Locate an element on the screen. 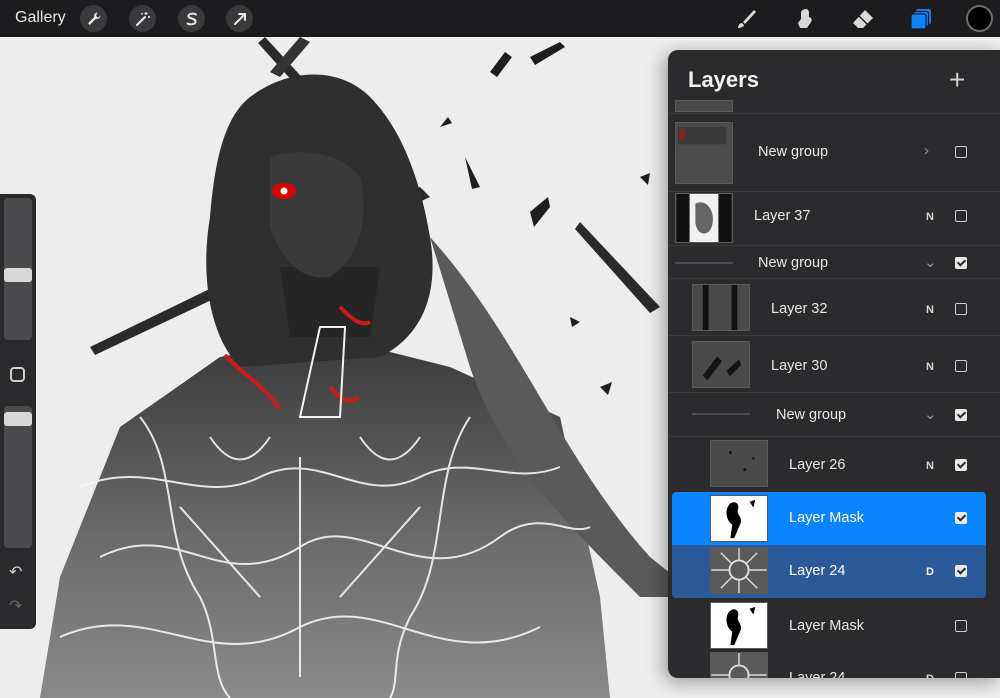 The width and height of the screenshot is (1000, 698). left-sidebar: ↶ ↷ is located at coordinates (18, 411).